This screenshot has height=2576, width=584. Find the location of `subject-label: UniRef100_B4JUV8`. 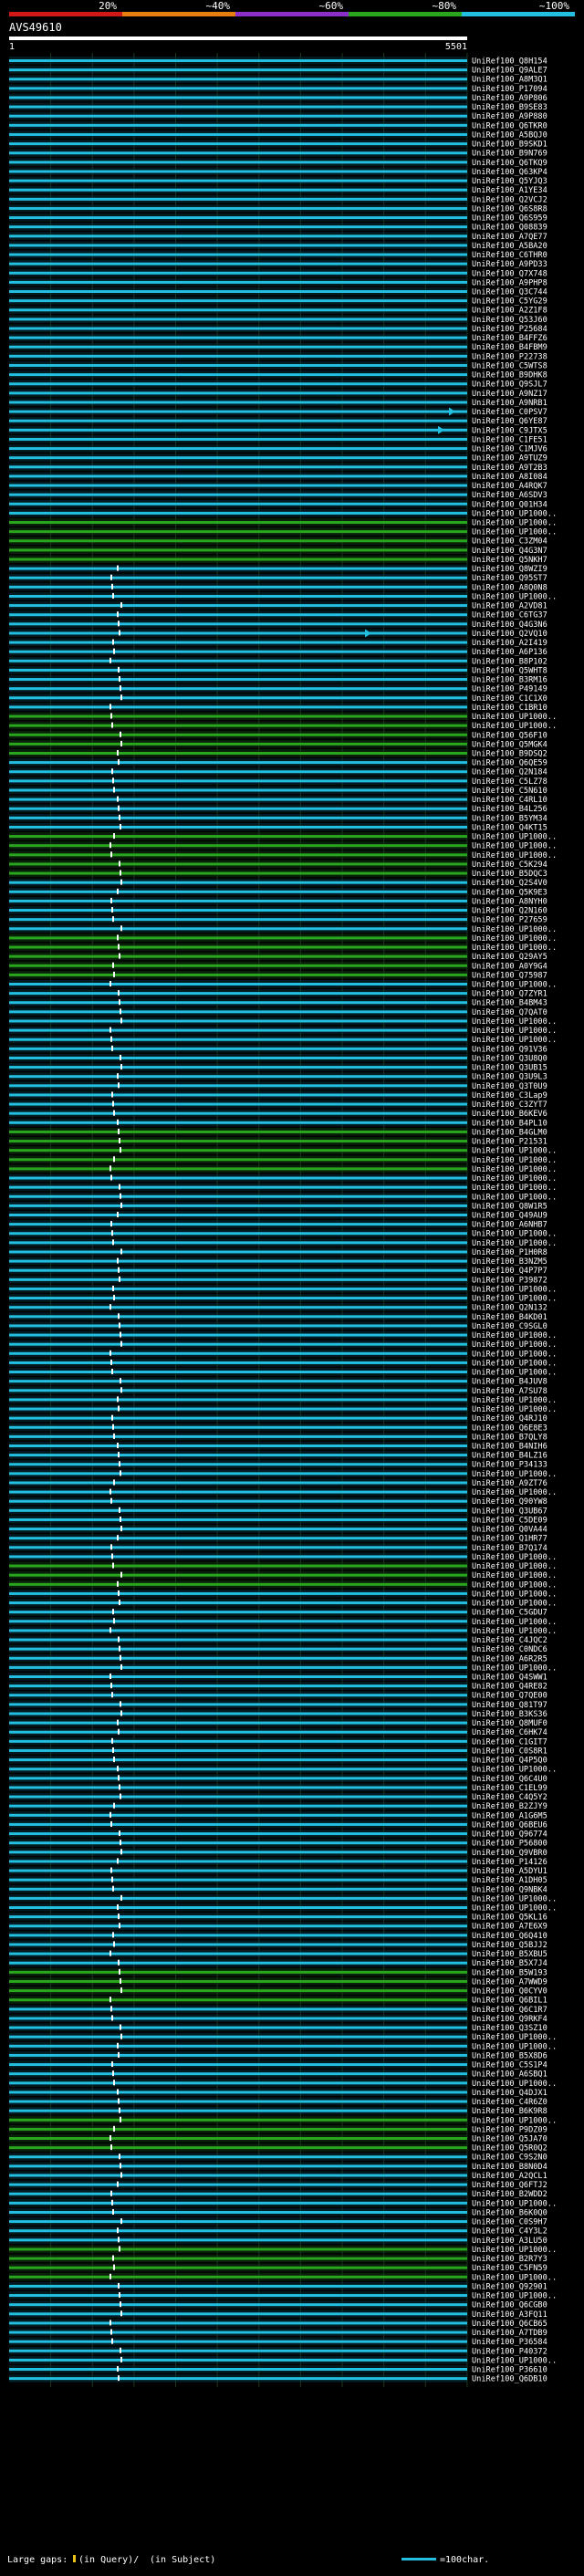

subject-label: UniRef100_B4JUV8 is located at coordinates (510, 1382).